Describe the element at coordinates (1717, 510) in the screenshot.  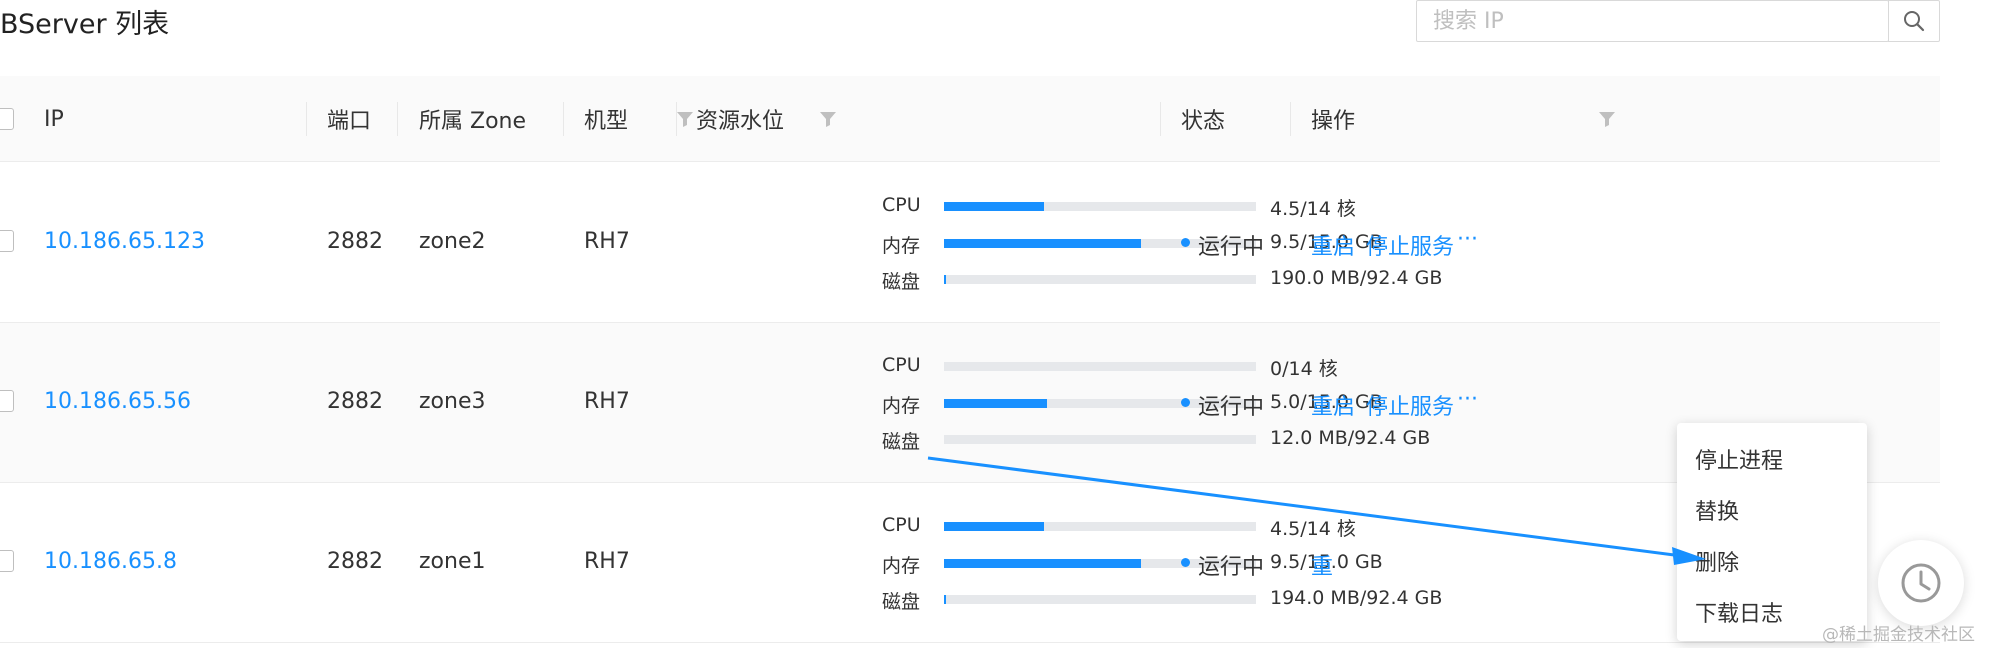
I see `menu-item-replace: 替换` at that location.